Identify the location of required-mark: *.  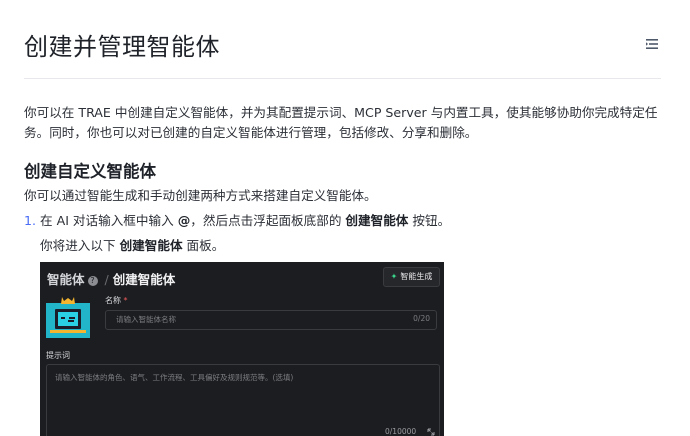
(125, 300).